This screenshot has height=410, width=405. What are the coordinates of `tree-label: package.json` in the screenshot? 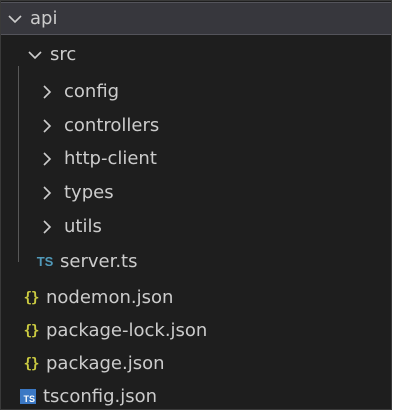 It's located at (105, 363).